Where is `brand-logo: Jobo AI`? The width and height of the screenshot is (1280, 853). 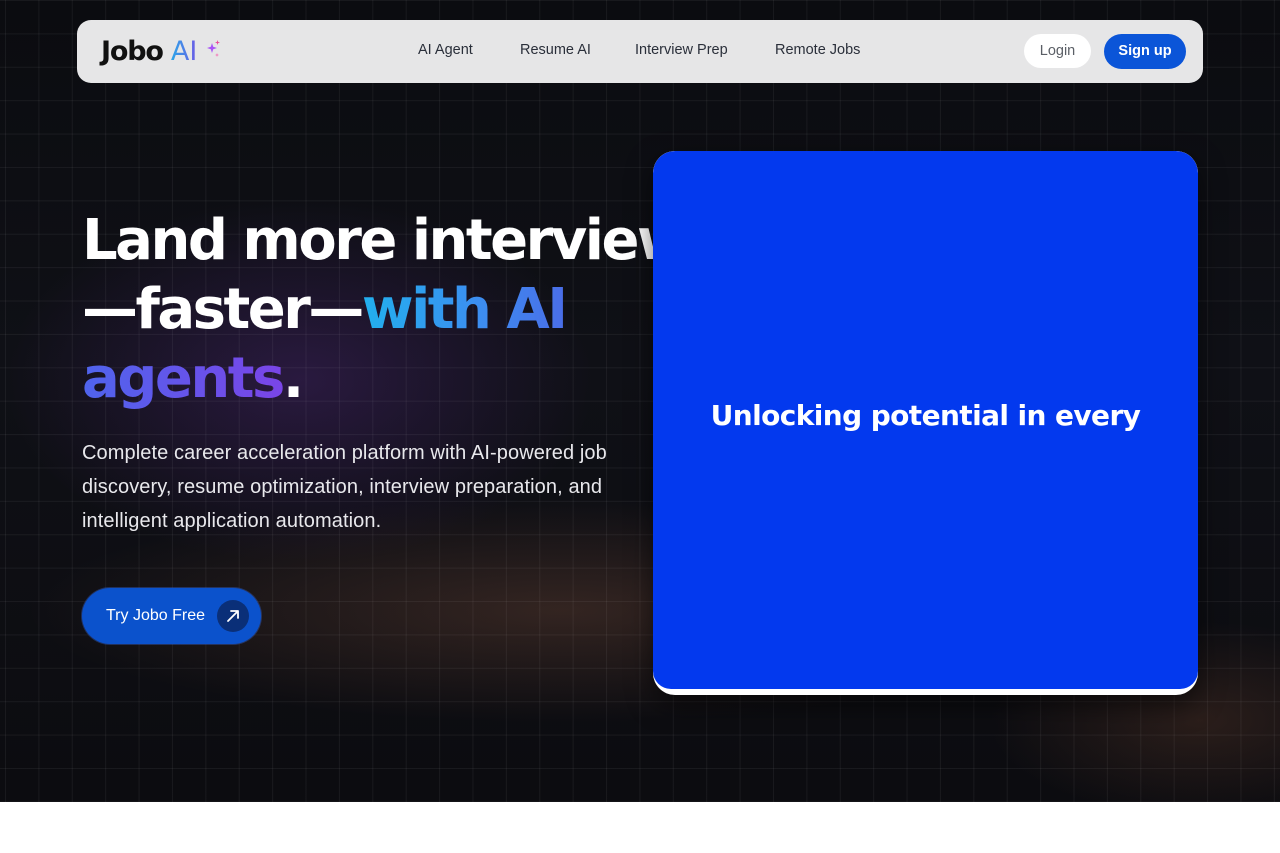 brand-logo: Jobo AI is located at coordinates (149, 52).